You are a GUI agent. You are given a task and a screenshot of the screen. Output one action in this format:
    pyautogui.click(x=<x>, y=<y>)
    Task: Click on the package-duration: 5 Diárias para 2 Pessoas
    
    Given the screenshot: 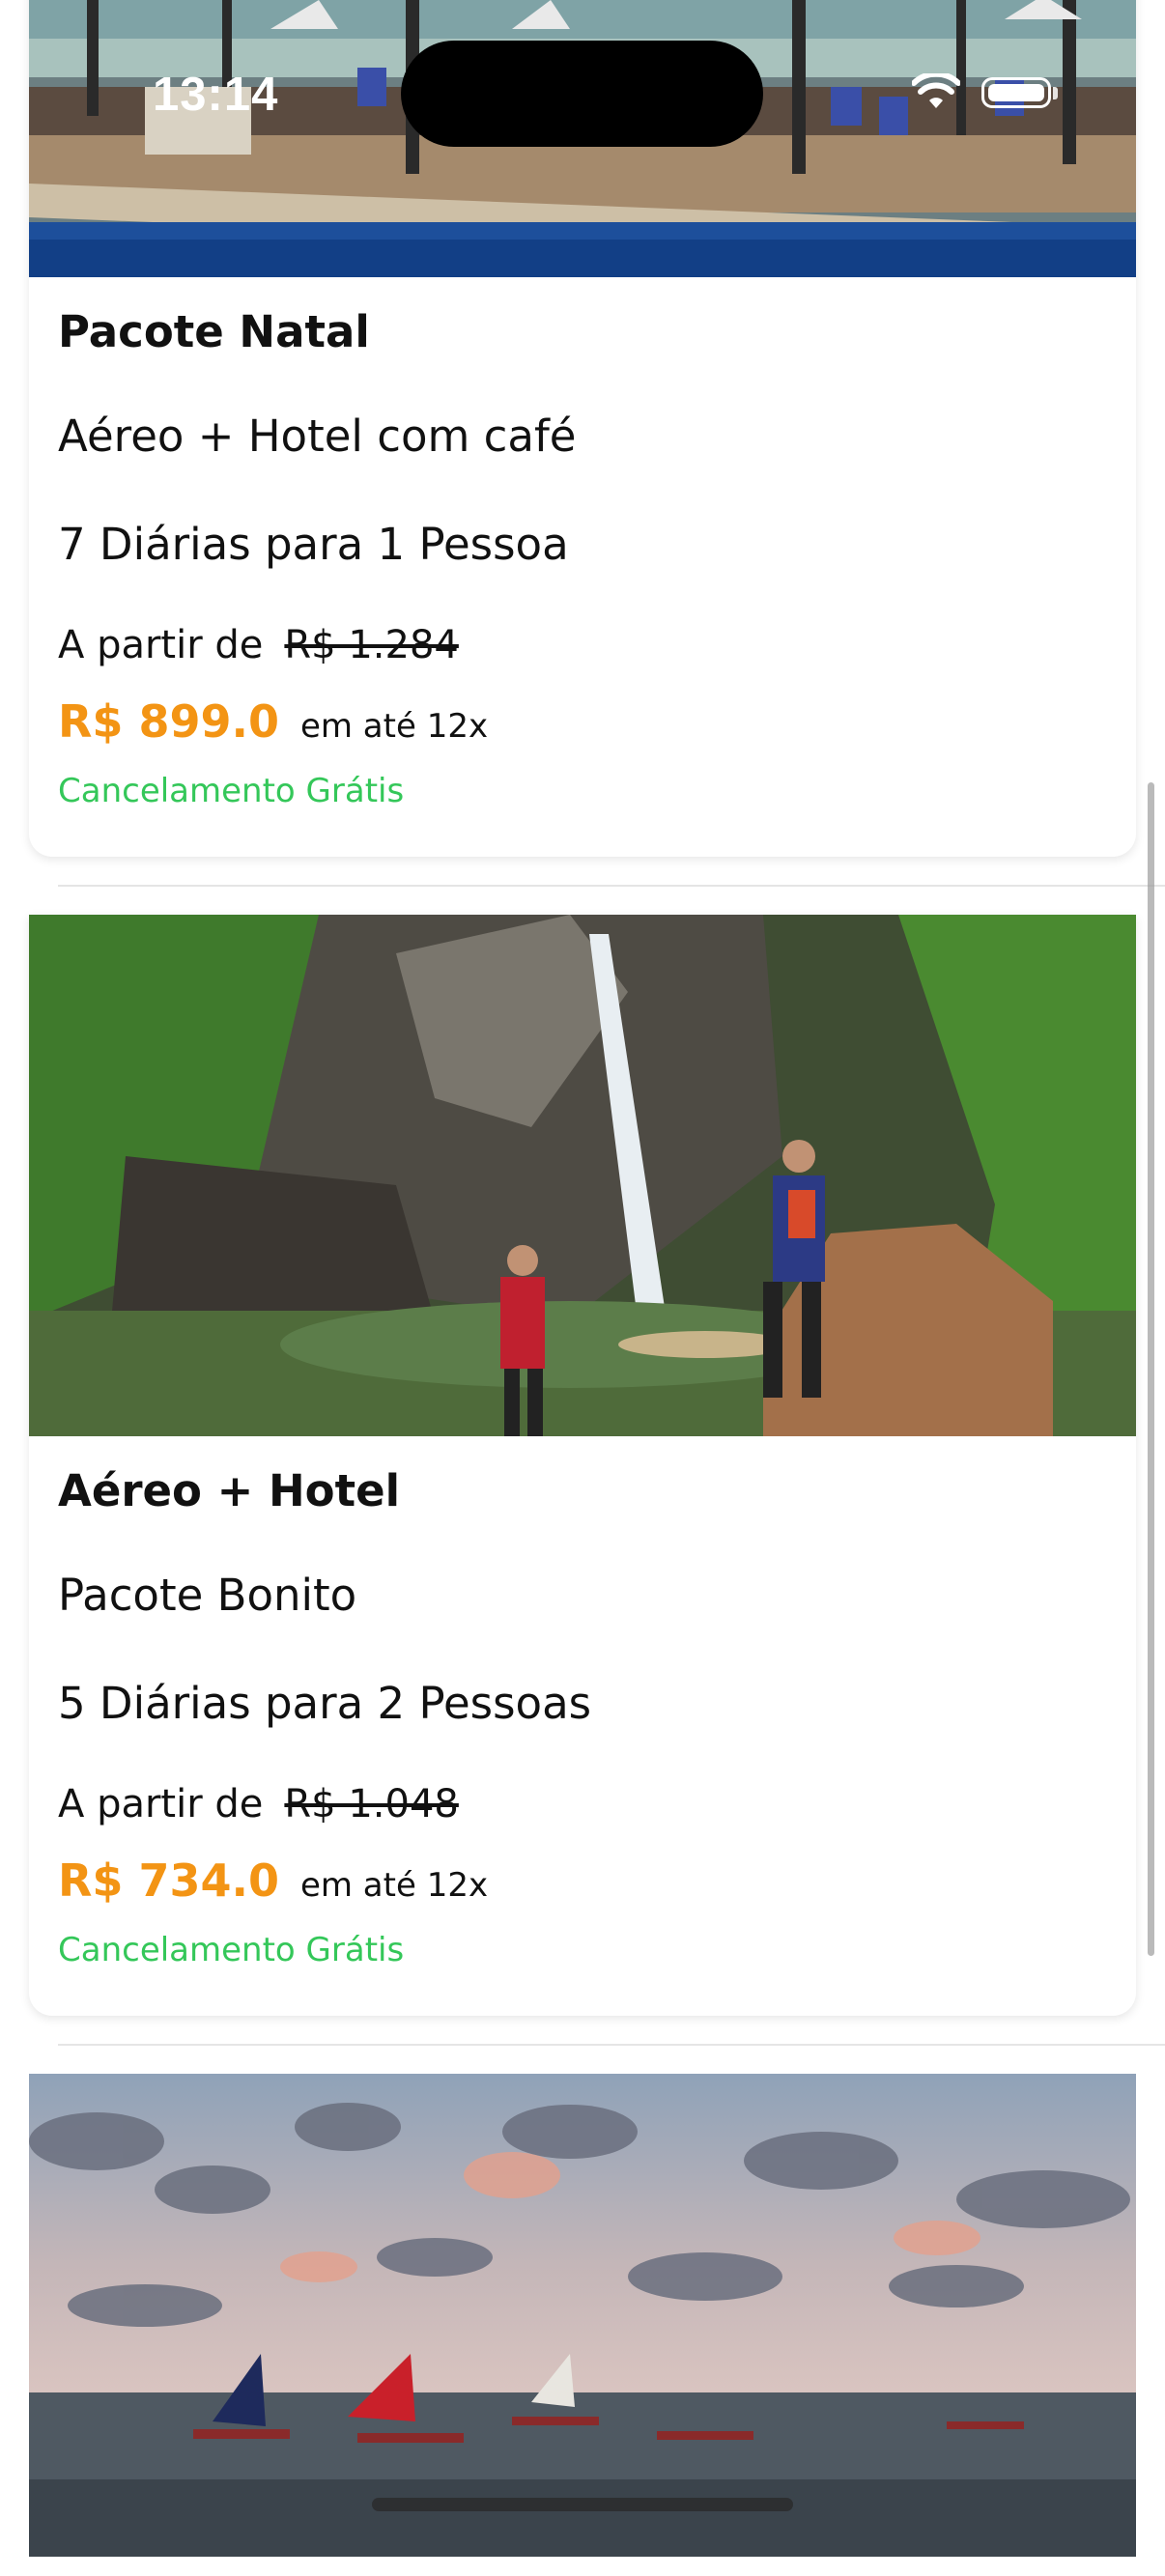 What is the action you would take?
    pyautogui.click(x=325, y=1703)
    